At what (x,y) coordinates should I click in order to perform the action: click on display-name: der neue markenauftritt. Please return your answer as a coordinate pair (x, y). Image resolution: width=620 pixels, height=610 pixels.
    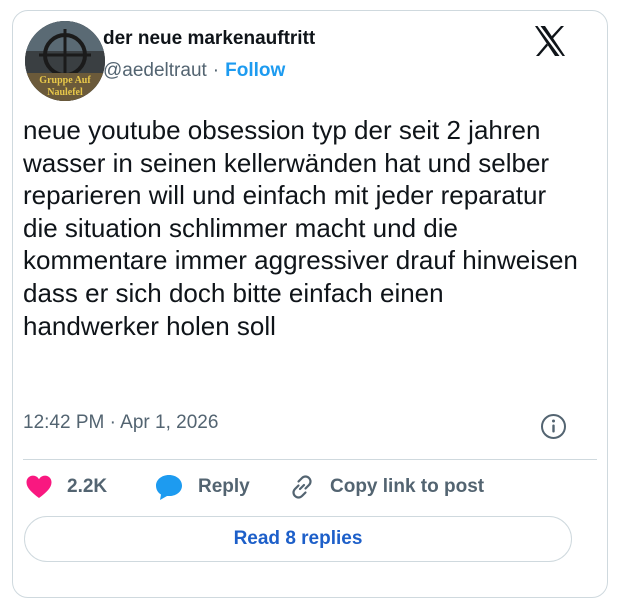
    Looking at the image, I should click on (209, 39).